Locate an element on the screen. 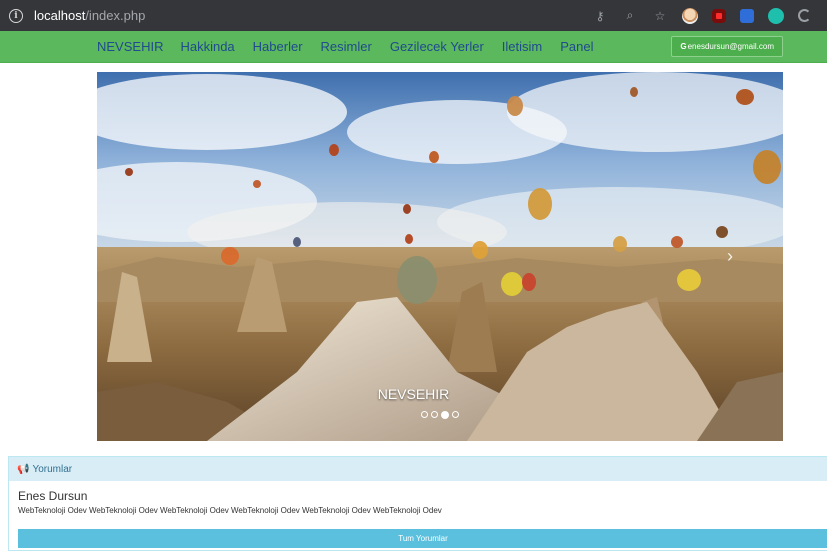 The height and width of the screenshot is (551, 827). nav-link-resimler: Resimler is located at coordinates (346, 46).